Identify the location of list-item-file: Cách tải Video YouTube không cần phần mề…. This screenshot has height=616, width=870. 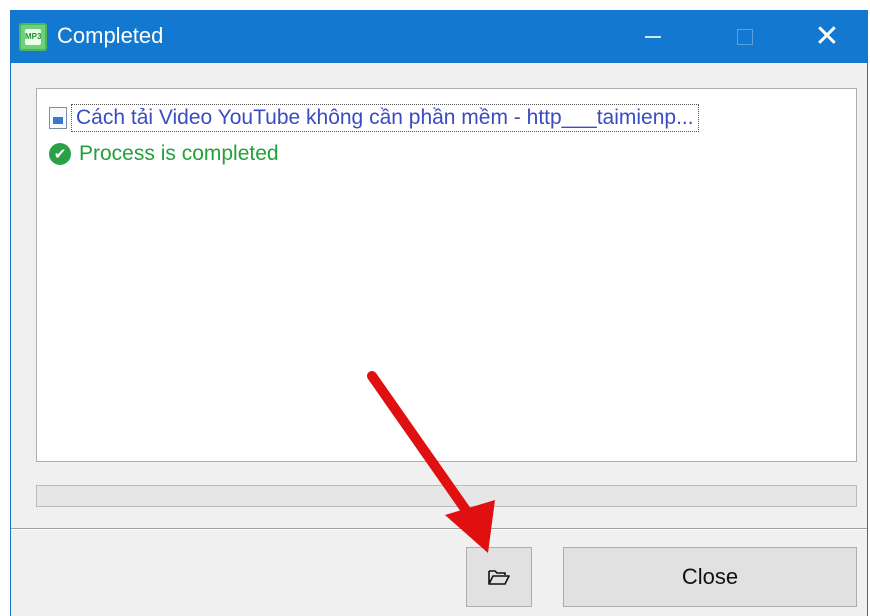
(374, 118).